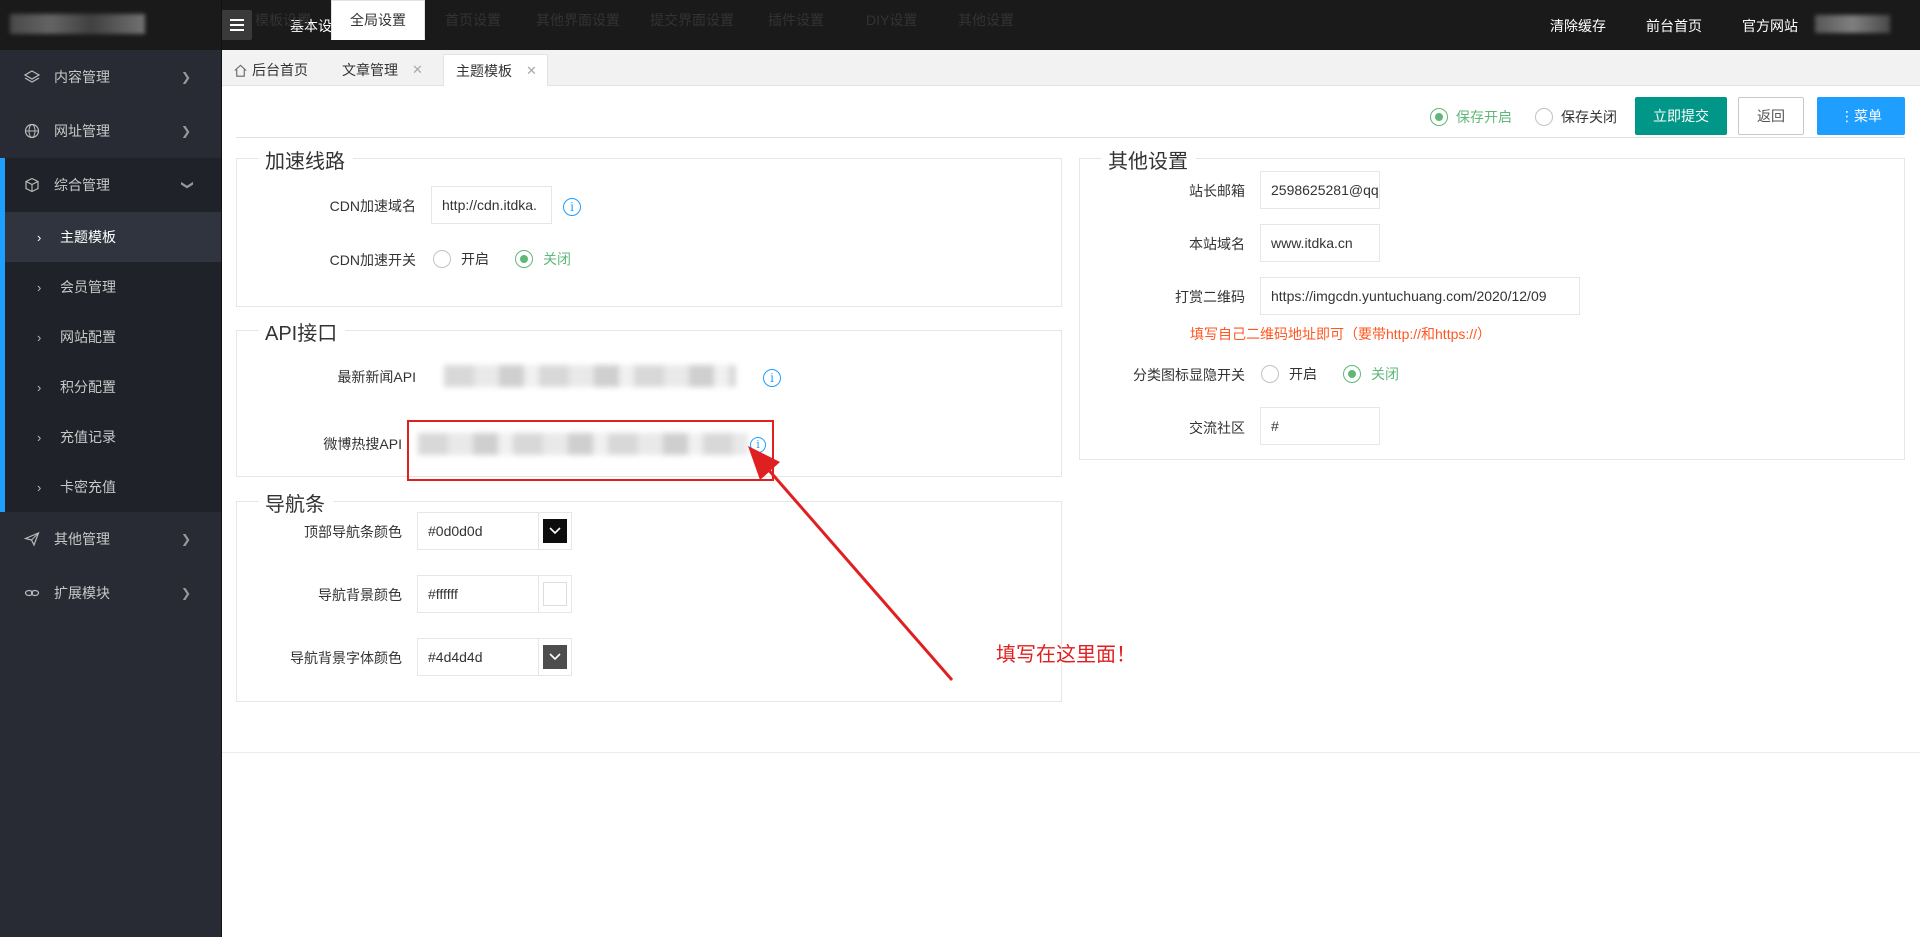  What do you see at coordinates (1341, 334) in the screenshot?
I see `qr-hint: 填写自己二维码地址即可（要带http://和https://）` at bounding box center [1341, 334].